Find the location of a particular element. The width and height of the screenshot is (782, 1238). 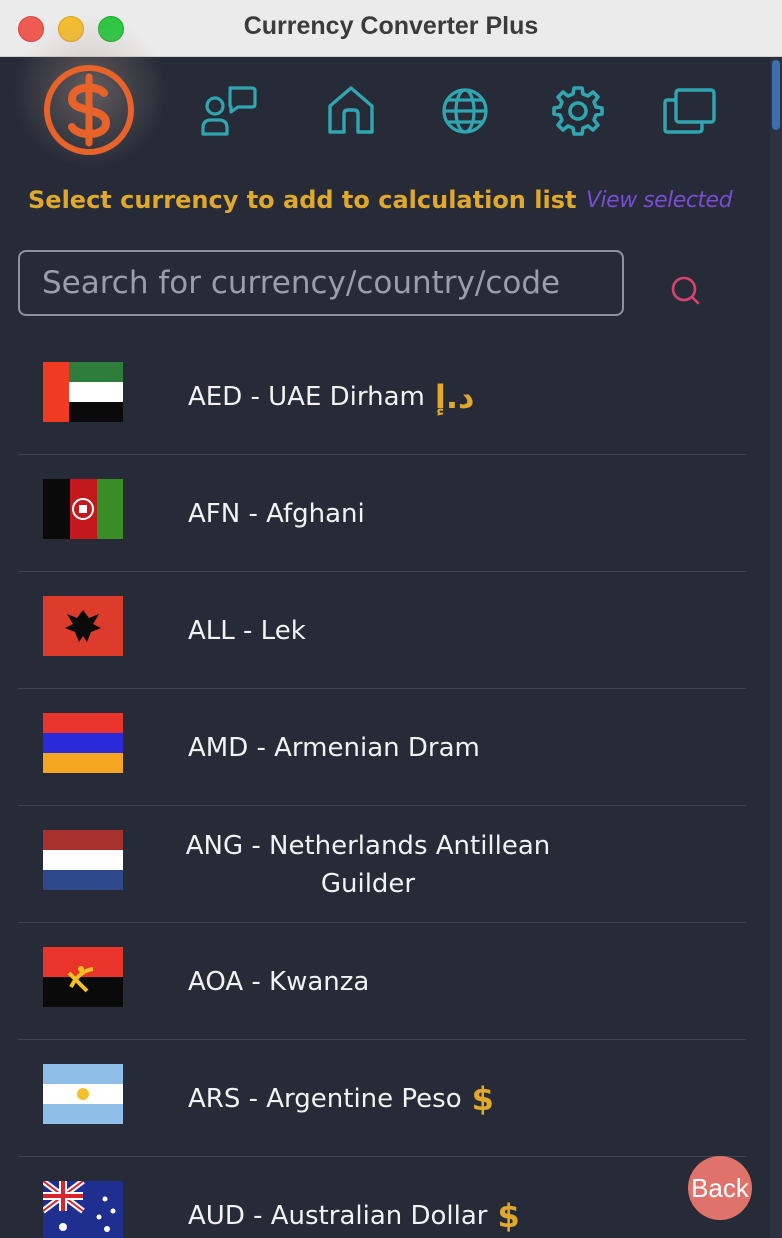

globe-icon is located at coordinates (465, 113).